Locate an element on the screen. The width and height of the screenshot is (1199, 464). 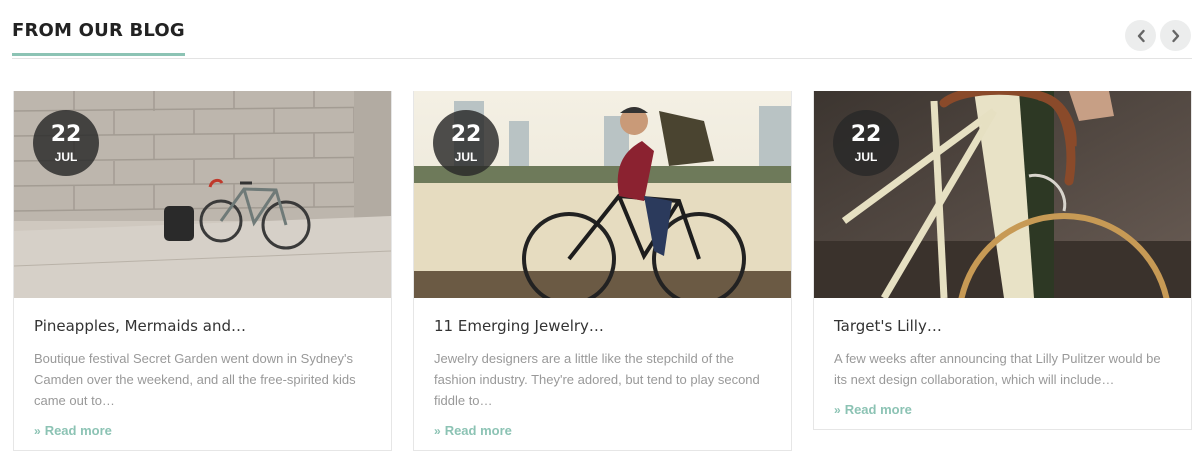
chevron-right-icon is located at coordinates (1175, 35).